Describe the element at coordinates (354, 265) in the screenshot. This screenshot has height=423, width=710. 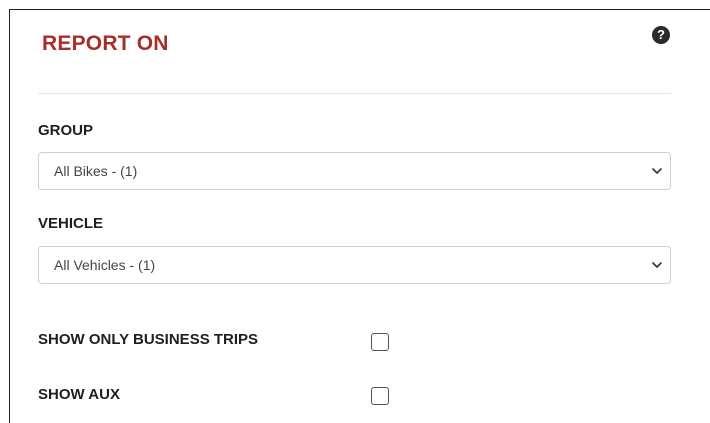
I see `vehicle-select: All Vehicles - (1)` at that location.